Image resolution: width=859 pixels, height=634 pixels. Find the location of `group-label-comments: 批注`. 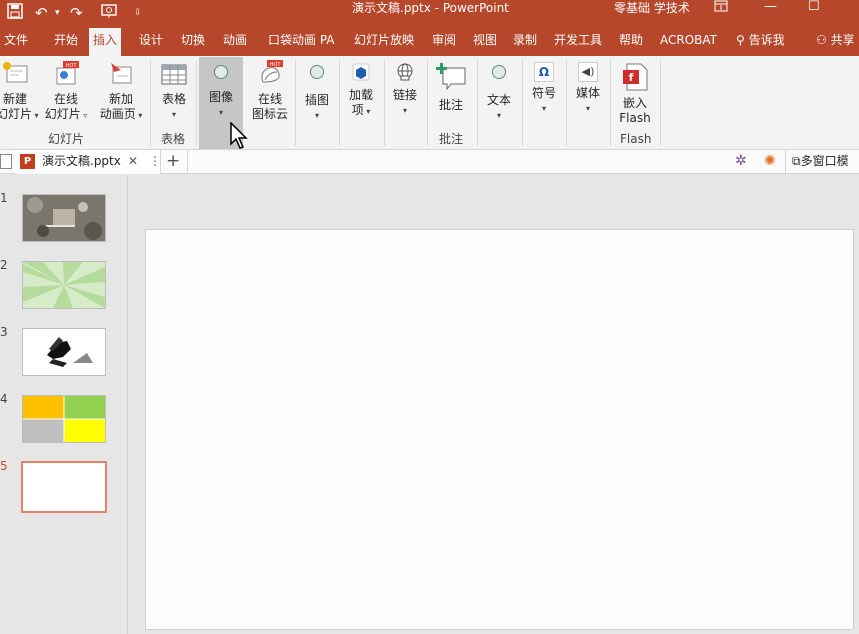

group-label-comments: 批注 is located at coordinates (451, 139).